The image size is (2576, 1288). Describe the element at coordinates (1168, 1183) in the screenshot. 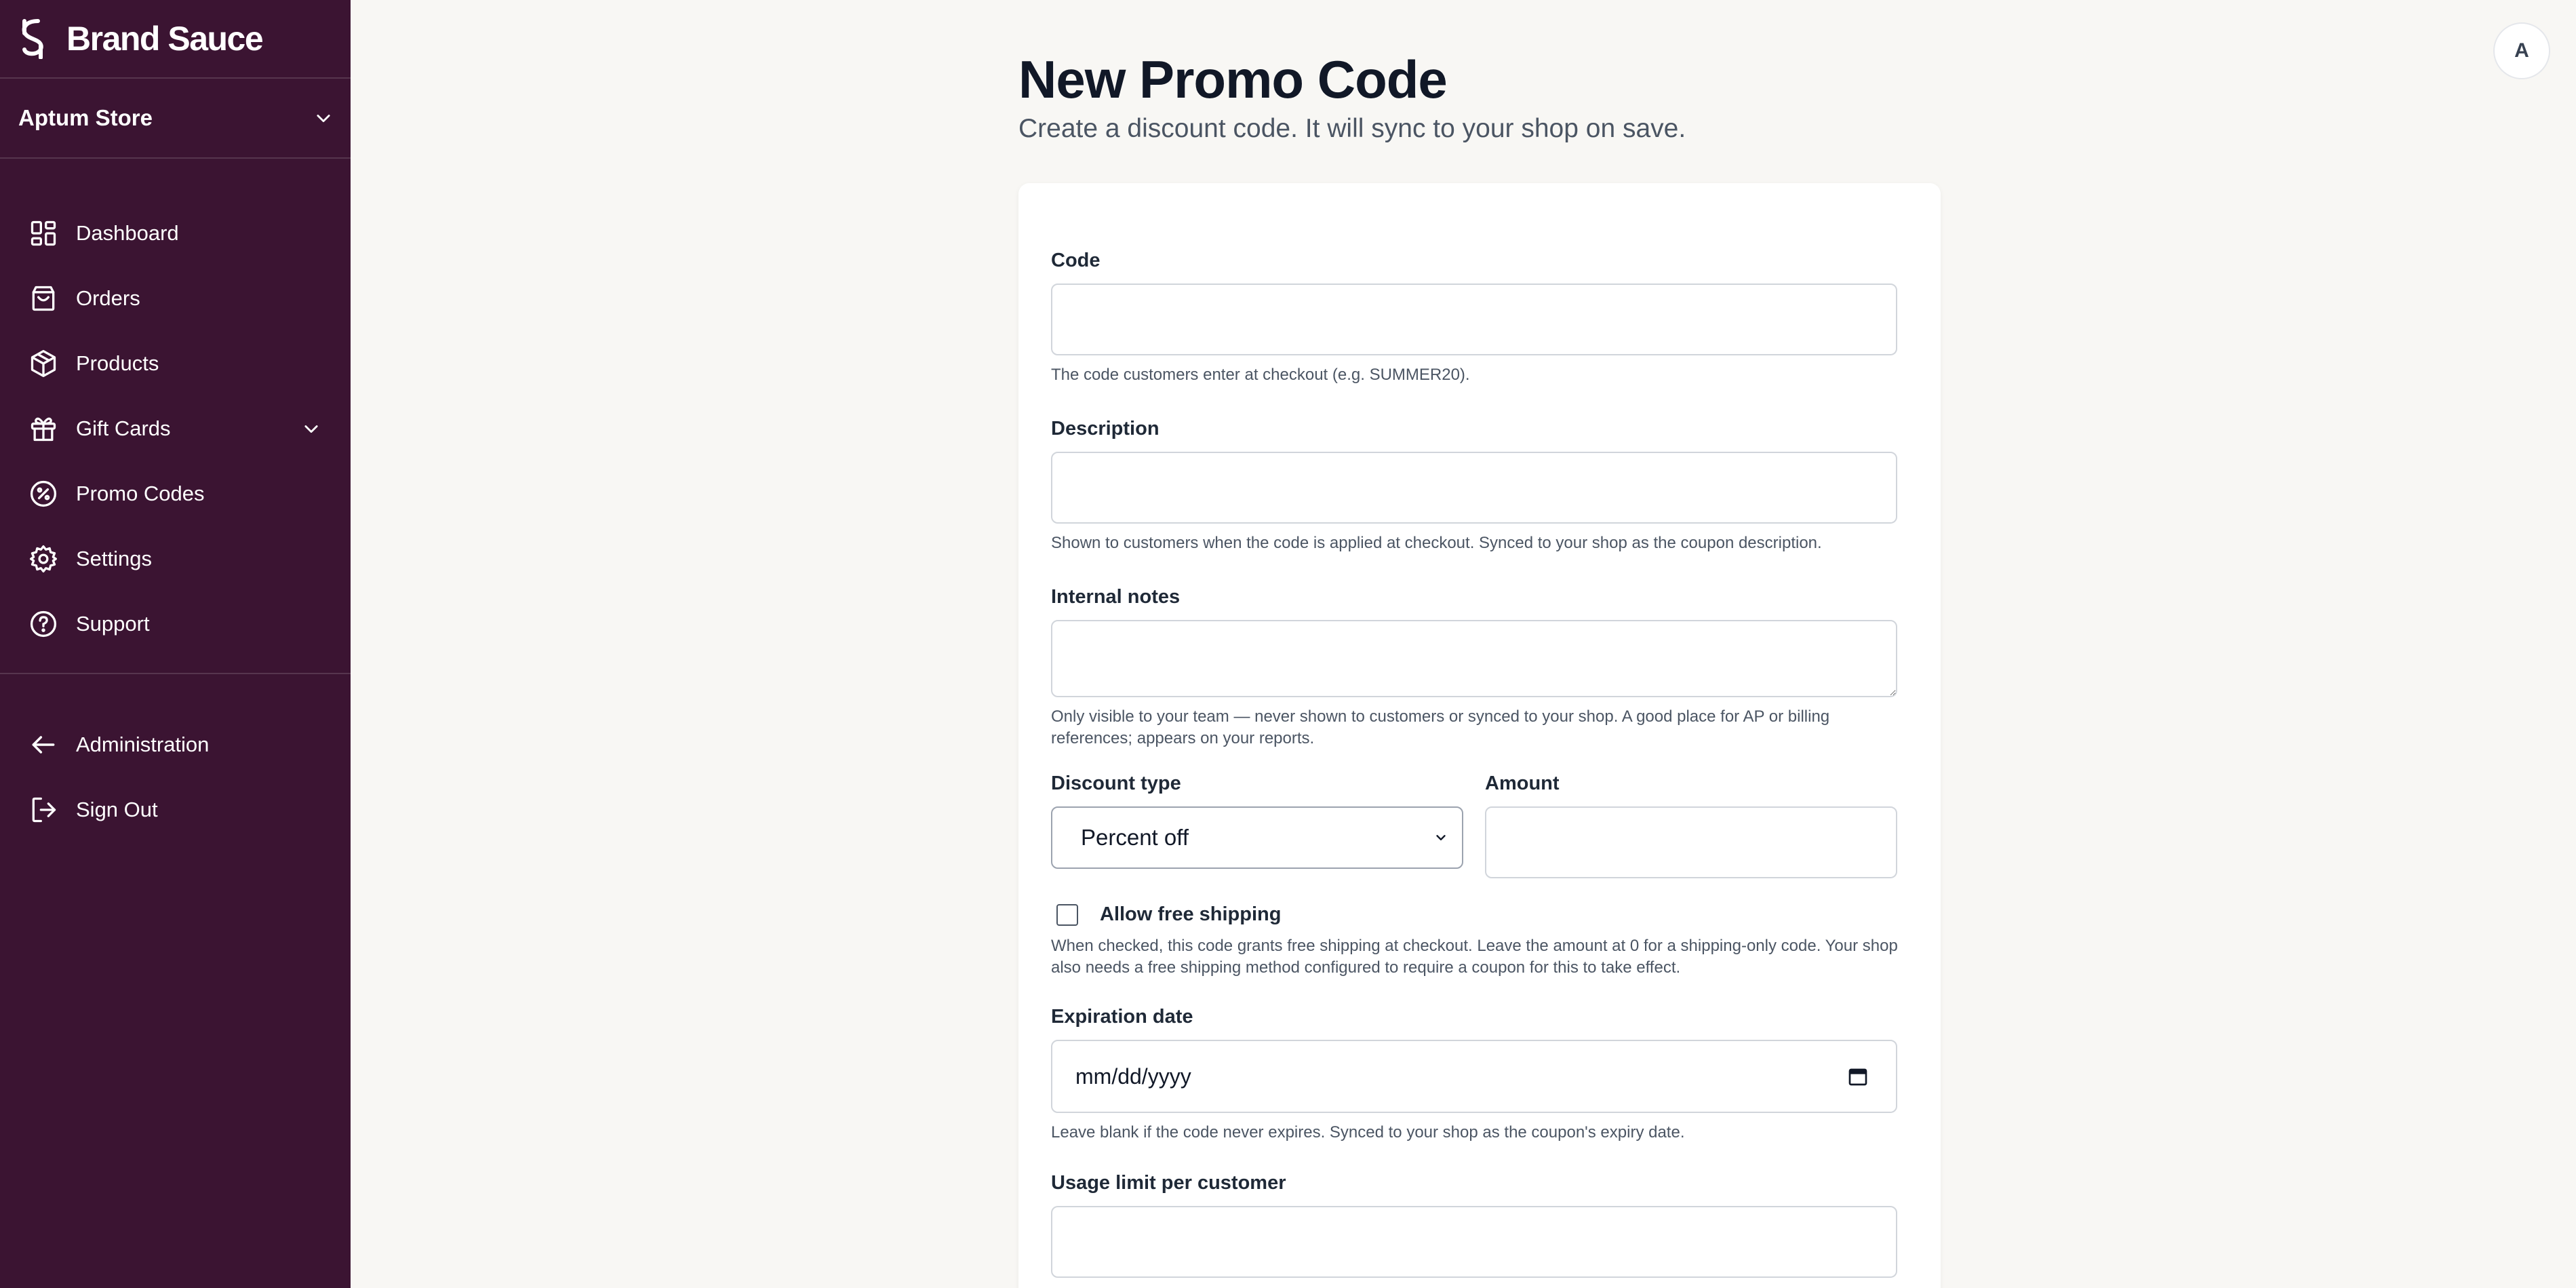

I see `usage-limit-label: Usage limit per customer` at that location.